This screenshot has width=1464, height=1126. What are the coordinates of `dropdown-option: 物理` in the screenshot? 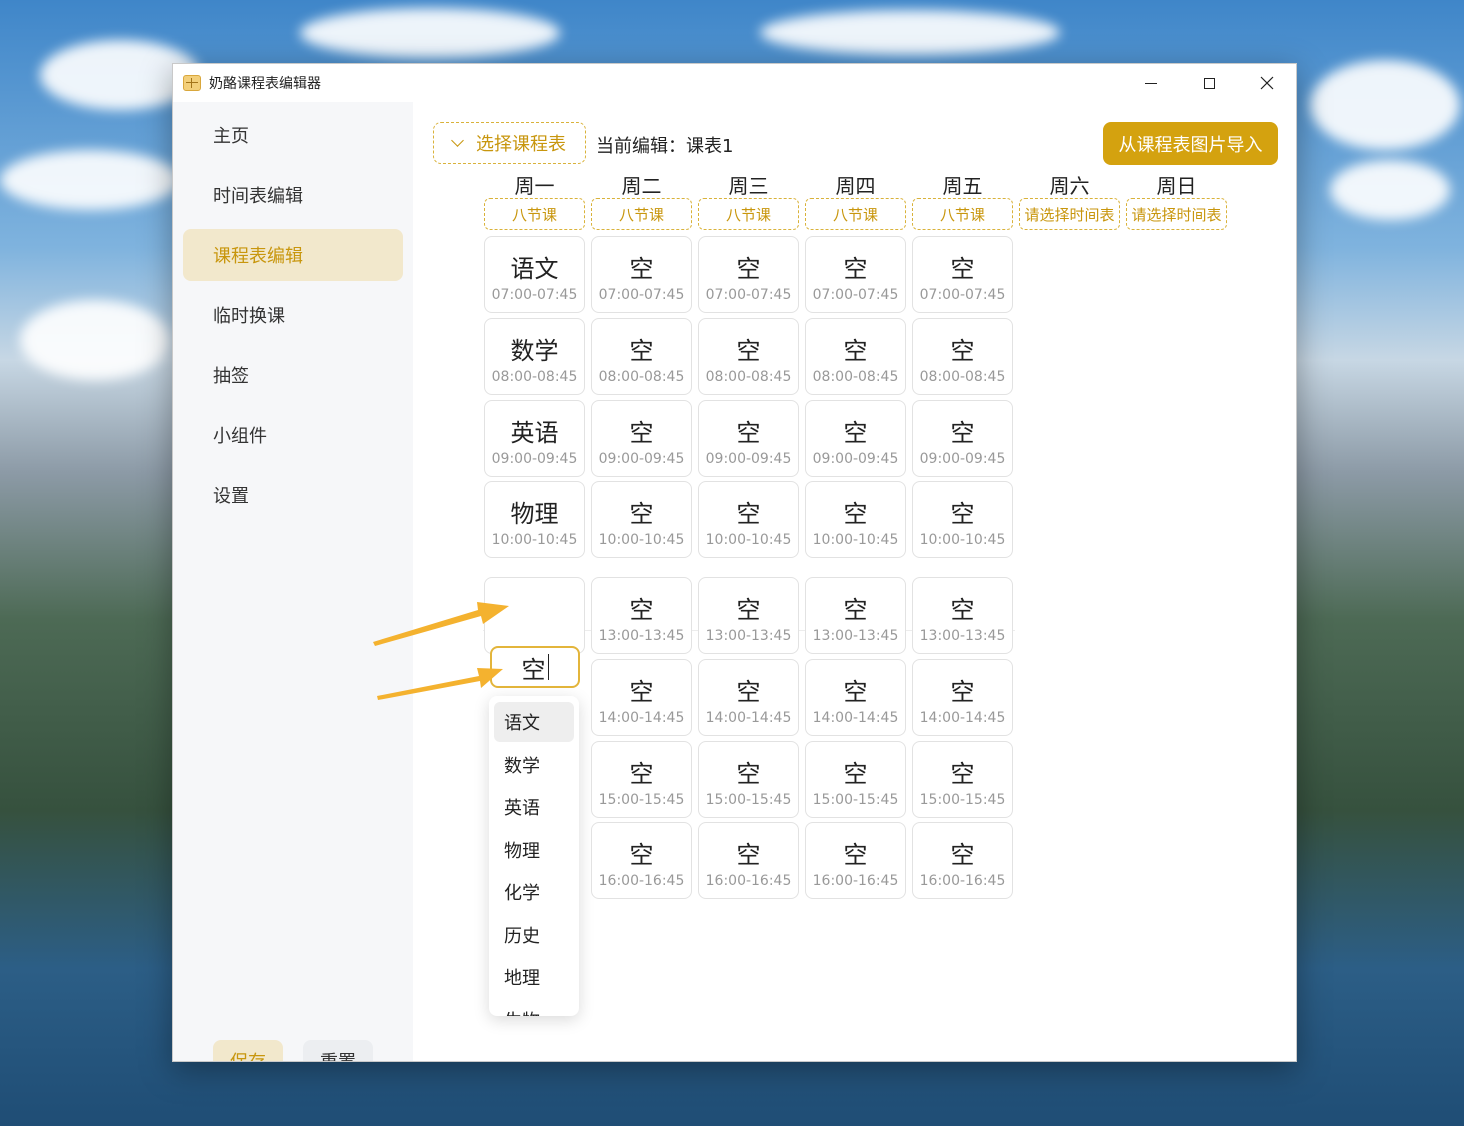 It's located at (534, 850).